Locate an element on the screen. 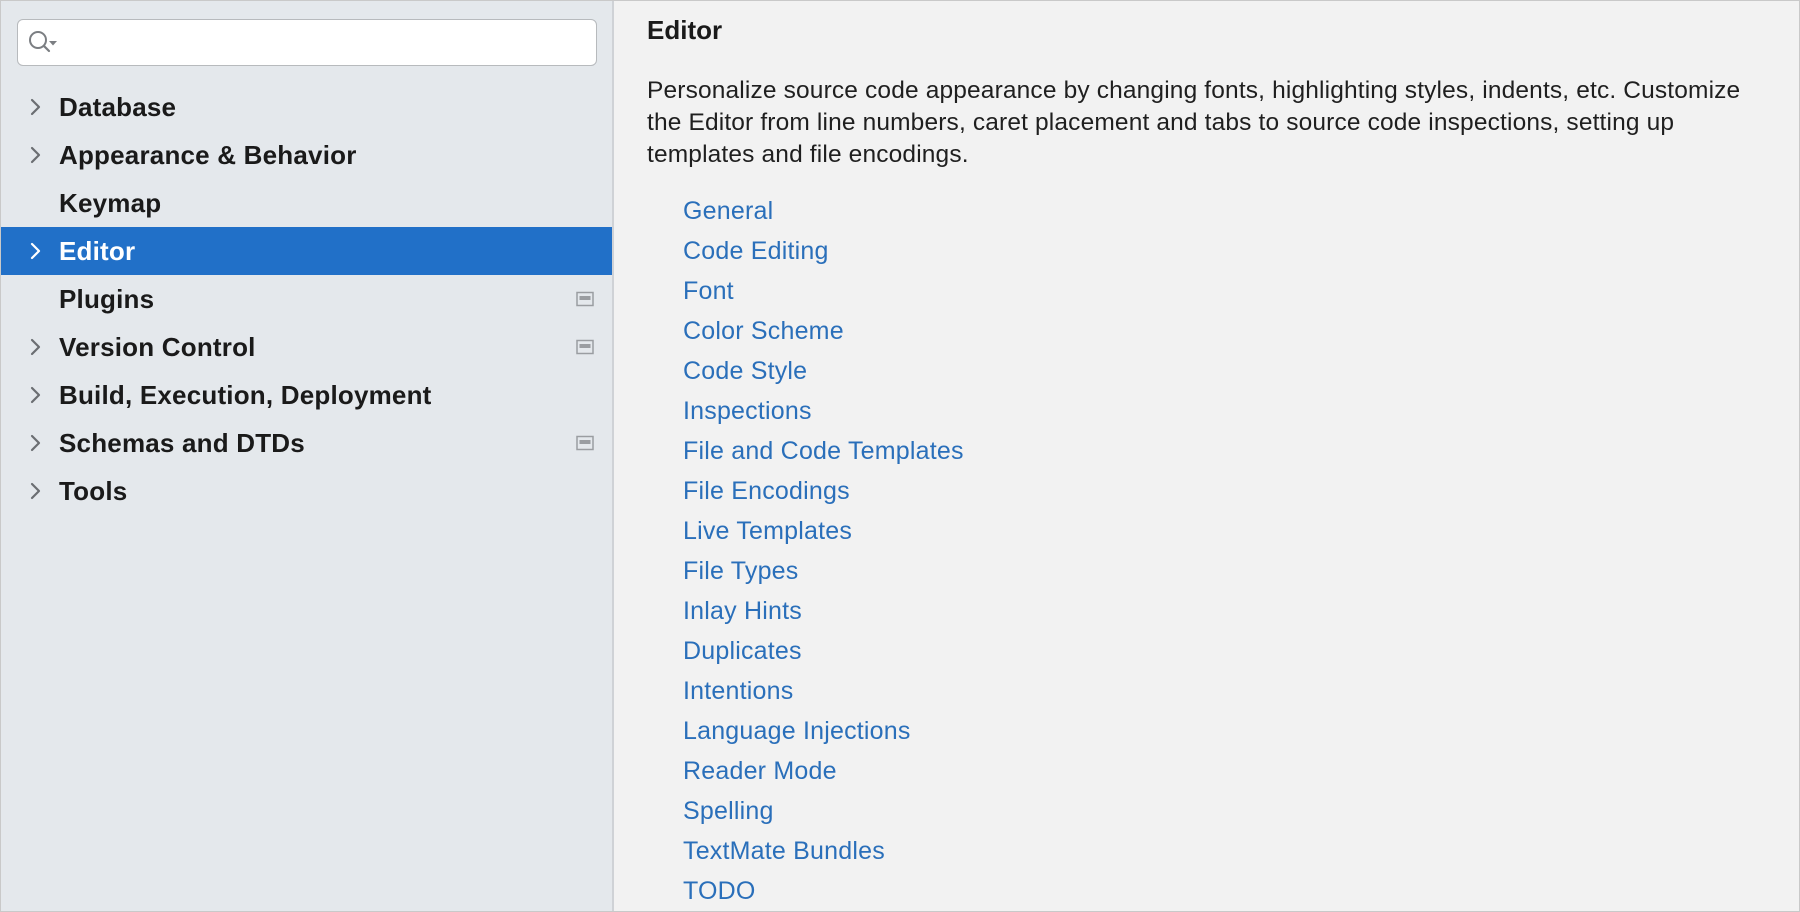 This screenshot has height=912, width=1800. list-item: Inspections is located at coordinates (823, 411).